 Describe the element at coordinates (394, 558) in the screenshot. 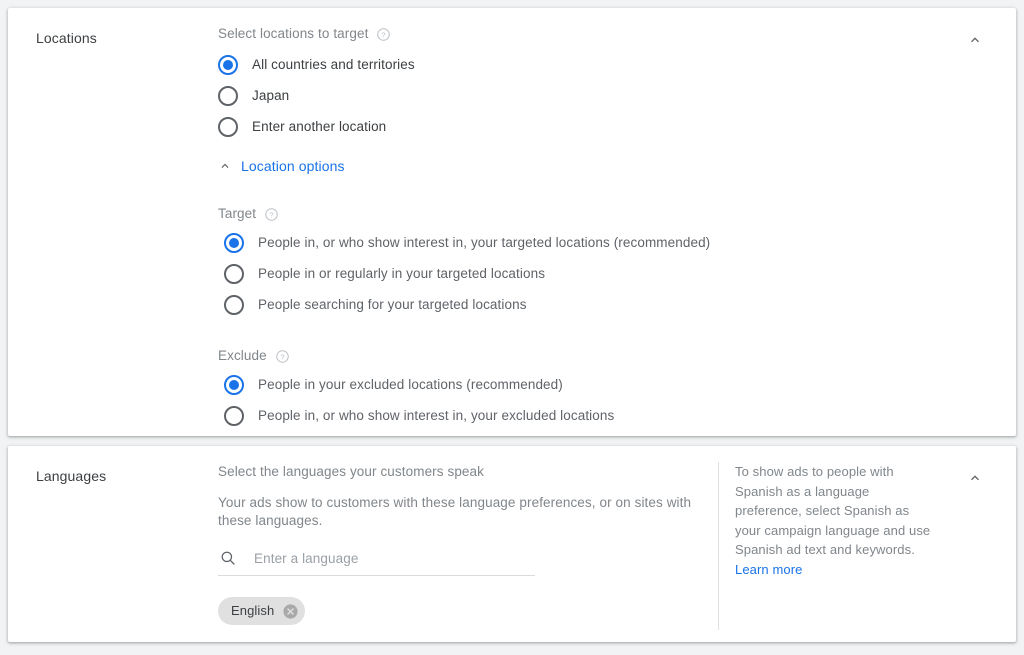

I see `language-search-input` at that location.